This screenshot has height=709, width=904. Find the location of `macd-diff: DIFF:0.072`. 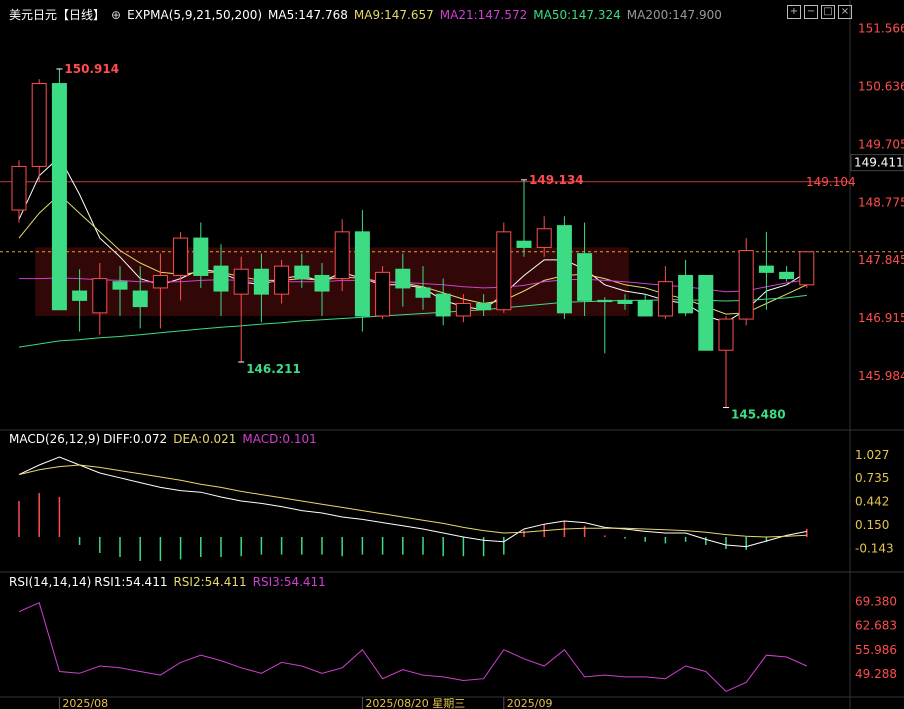

macd-diff: DIFF:0.072 is located at coordinates (135, 439).